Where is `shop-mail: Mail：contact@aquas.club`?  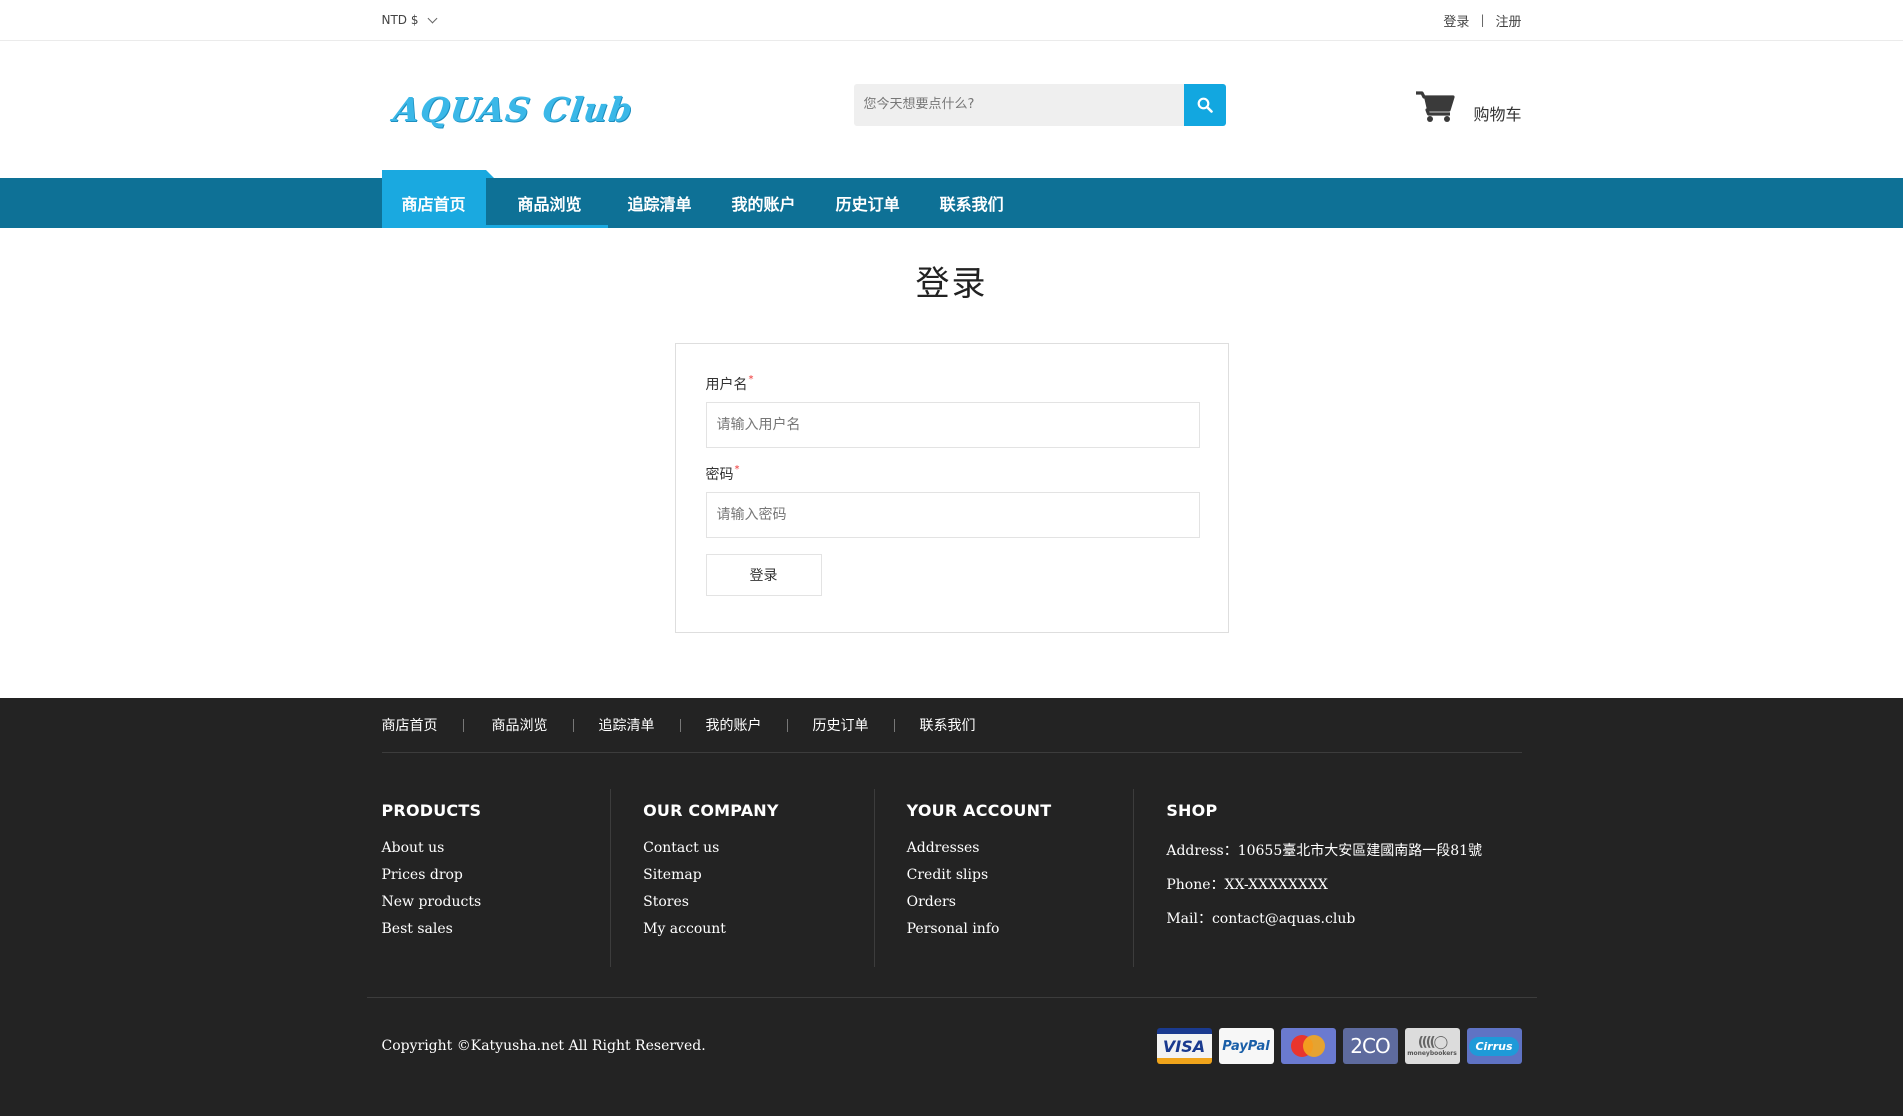
shop-mail: Mail：contact@aquas.club is located at coordinates (1261, 919).